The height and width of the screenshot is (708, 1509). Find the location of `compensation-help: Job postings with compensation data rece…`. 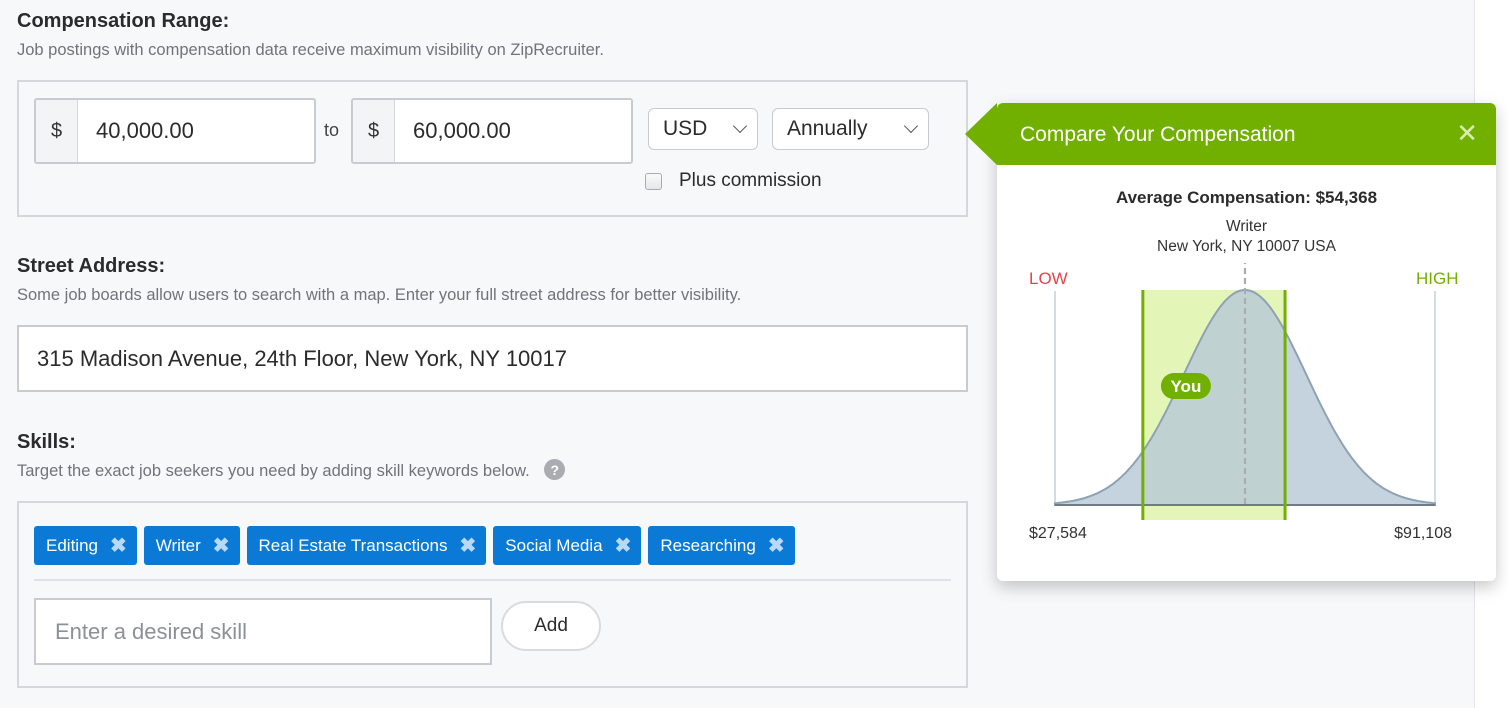

compensation-help: Job postings with compensation data rece… is located at coordinates (310, 50).